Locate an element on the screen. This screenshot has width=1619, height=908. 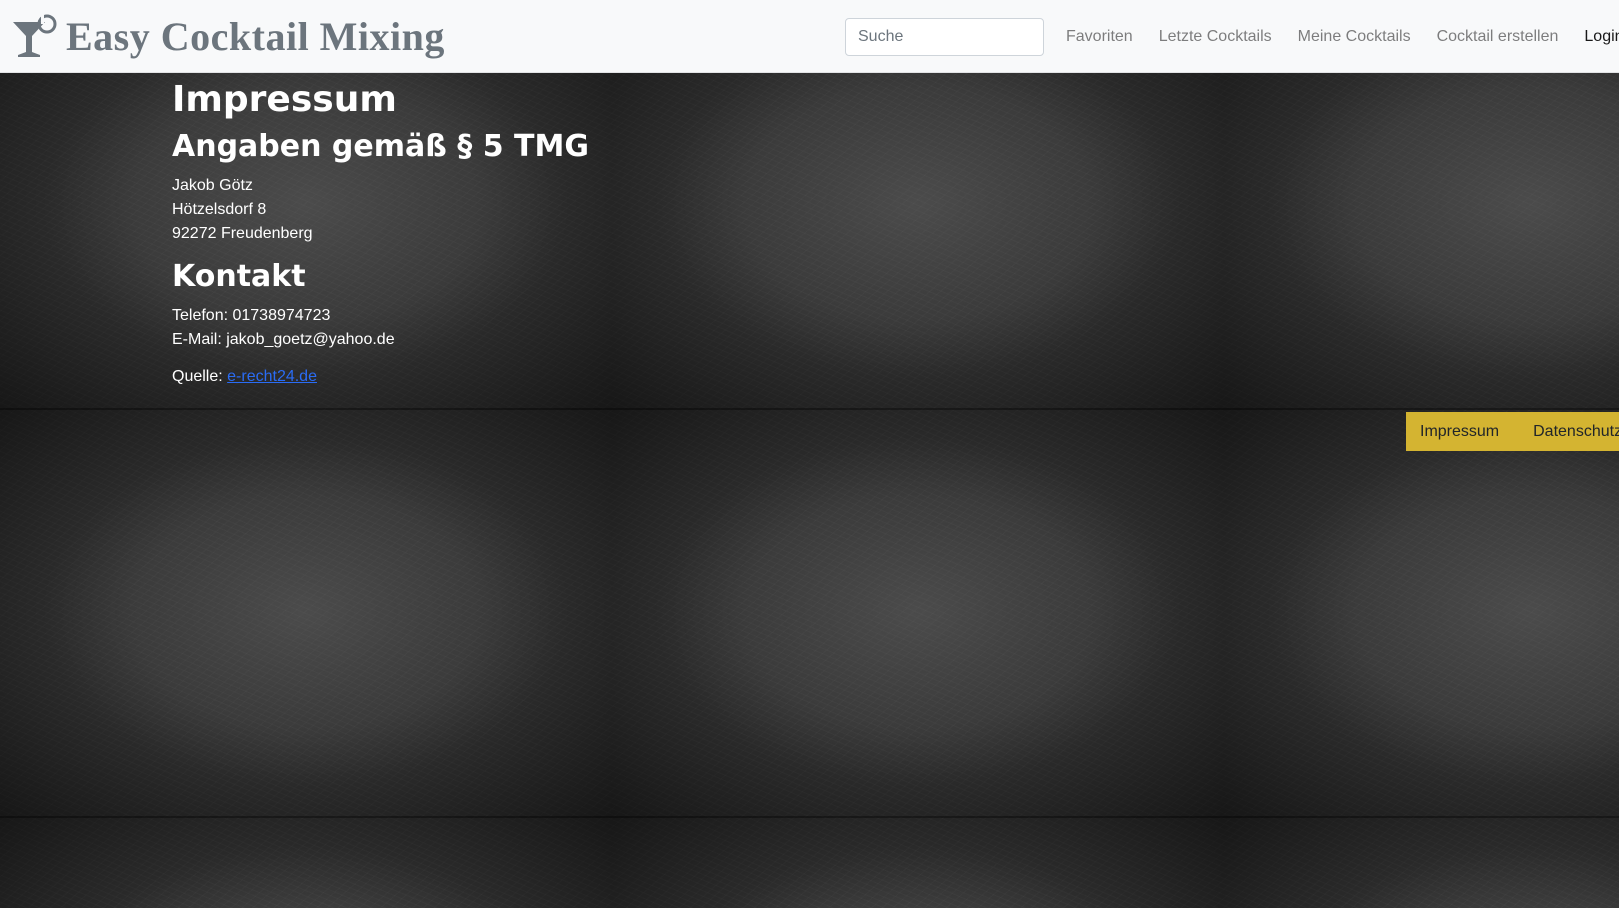
address-street: Hötzelsdorf 8 is located at coordinates (219, 209).